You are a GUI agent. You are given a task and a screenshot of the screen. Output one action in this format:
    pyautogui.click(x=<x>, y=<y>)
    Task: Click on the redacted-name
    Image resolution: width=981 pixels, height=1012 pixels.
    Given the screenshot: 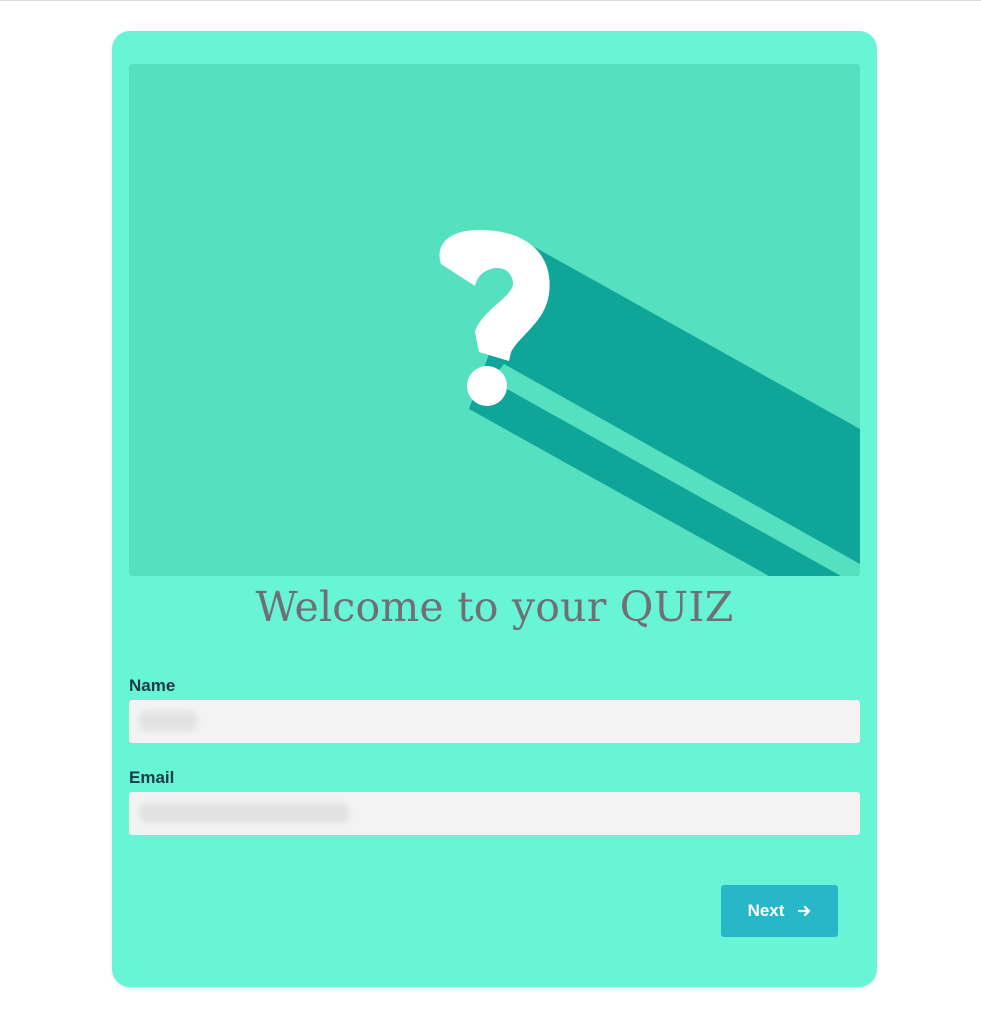 What is the action you would take?
    pyautogui.click(x=168, y=721)
    